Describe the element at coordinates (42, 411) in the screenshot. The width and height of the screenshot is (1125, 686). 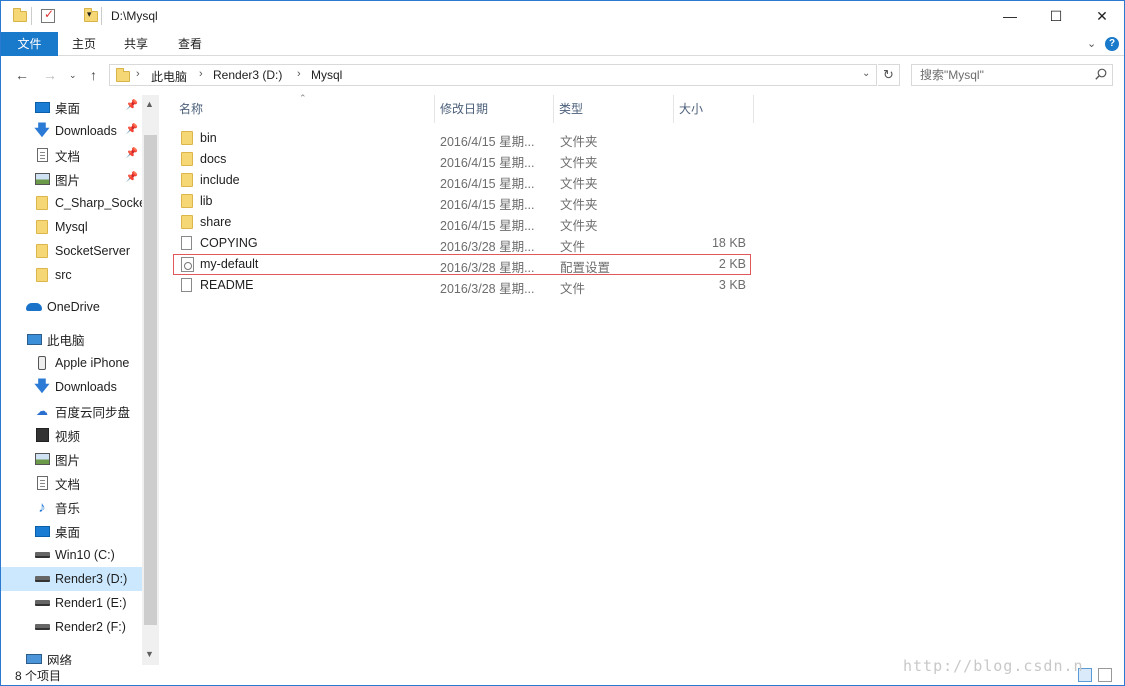
I see `baidu-cloud-icon: ☁` at that location.